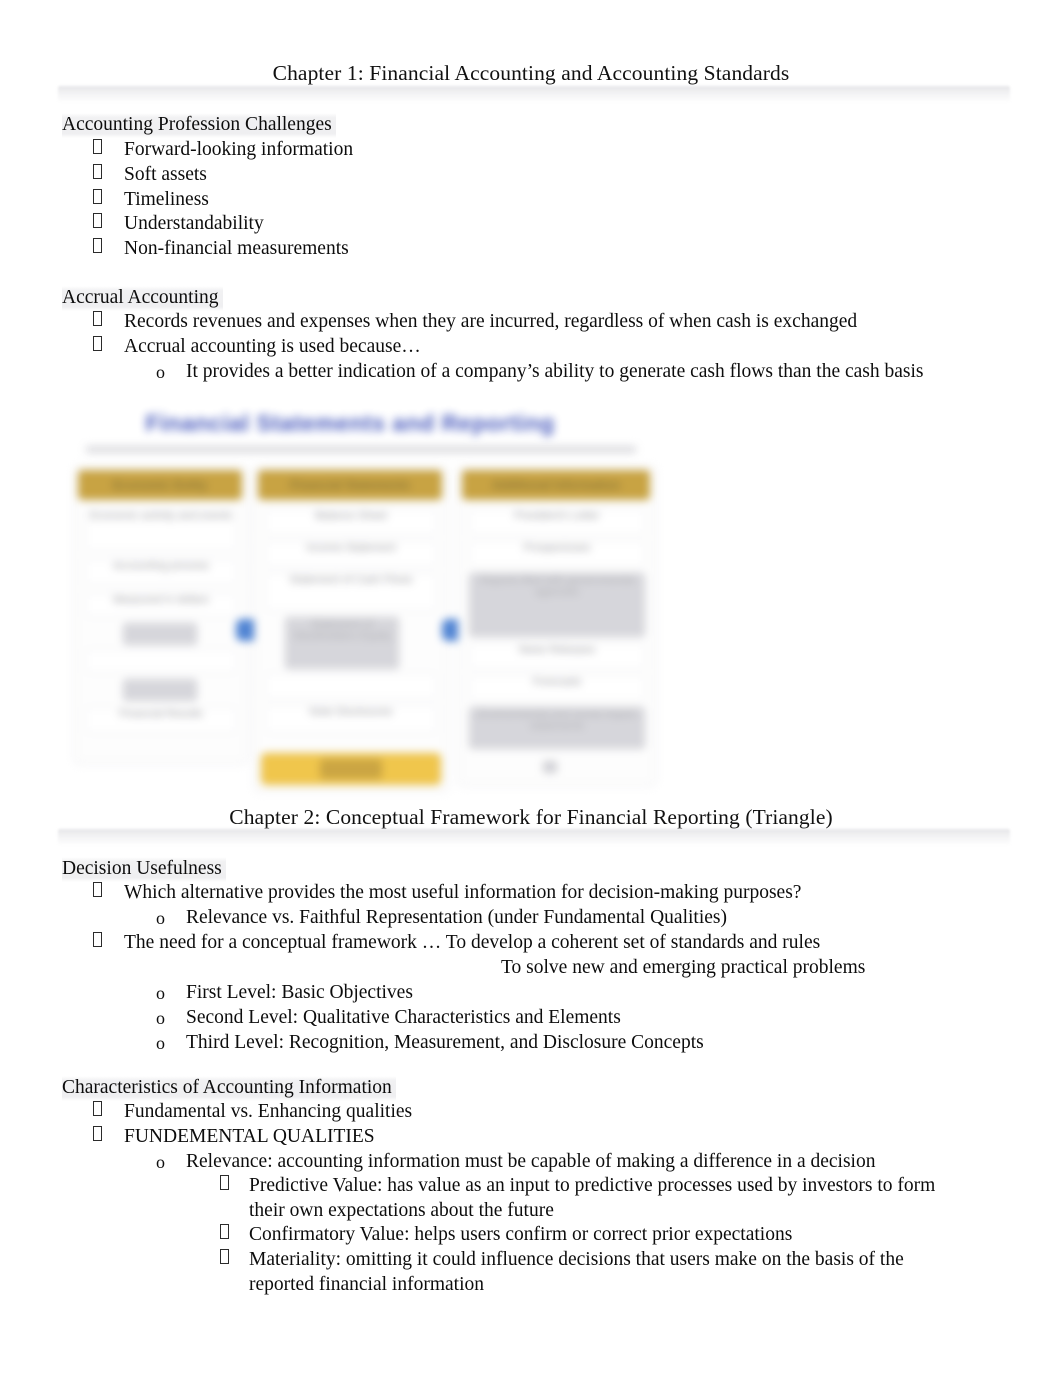  I want to click on bullet-text: Forward-looking information, so click(239, 149).